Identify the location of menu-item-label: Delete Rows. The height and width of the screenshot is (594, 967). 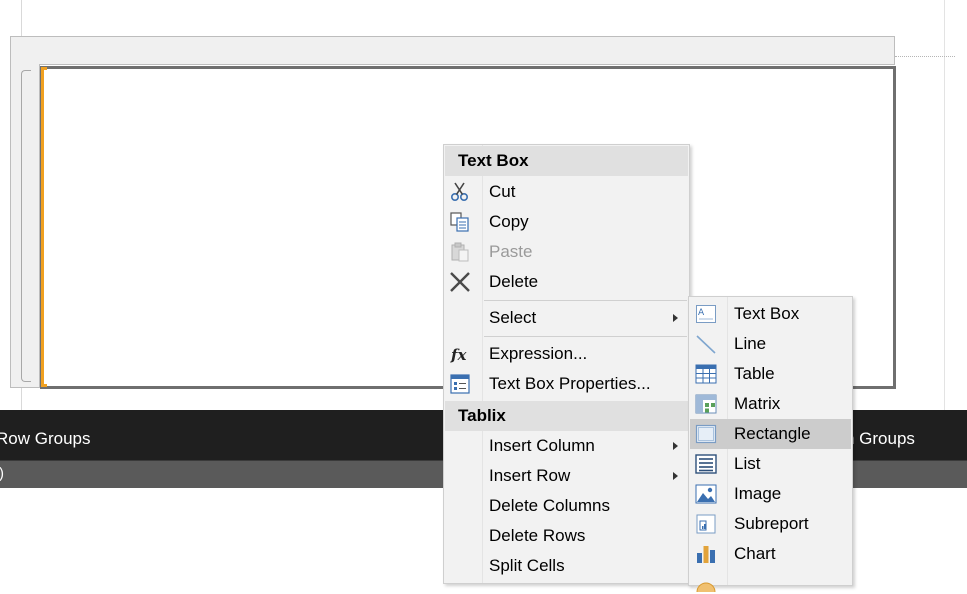
(537, 535).